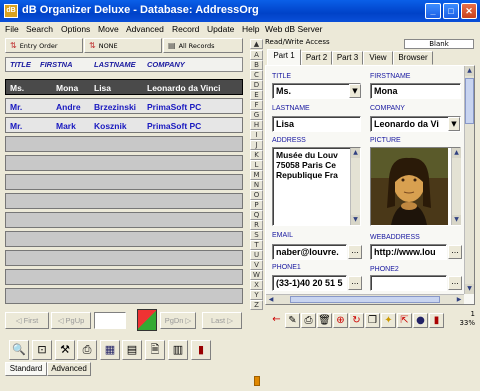 The height and width of the screenshot is (391, 480). What do you see at coordinates (309, 283) in the screenshot?
I see `phone1-field: (33-1)40 20 51 5` at bounding box center [309, 283].